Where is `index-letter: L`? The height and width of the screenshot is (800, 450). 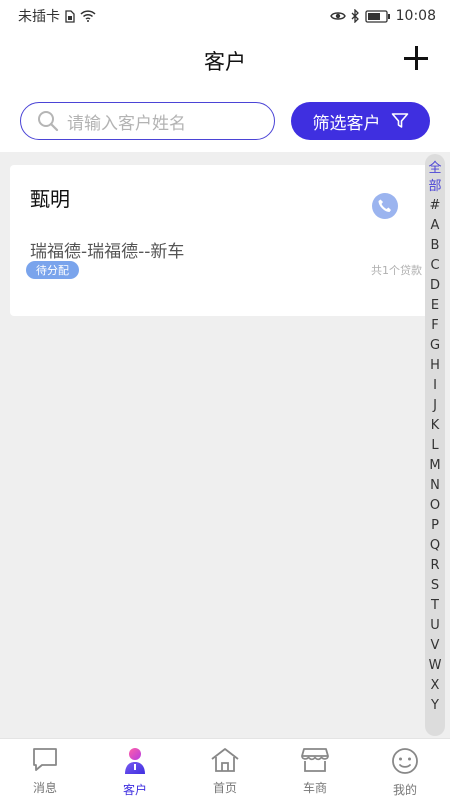
index-letter: L is located at coordinates (435, 446).